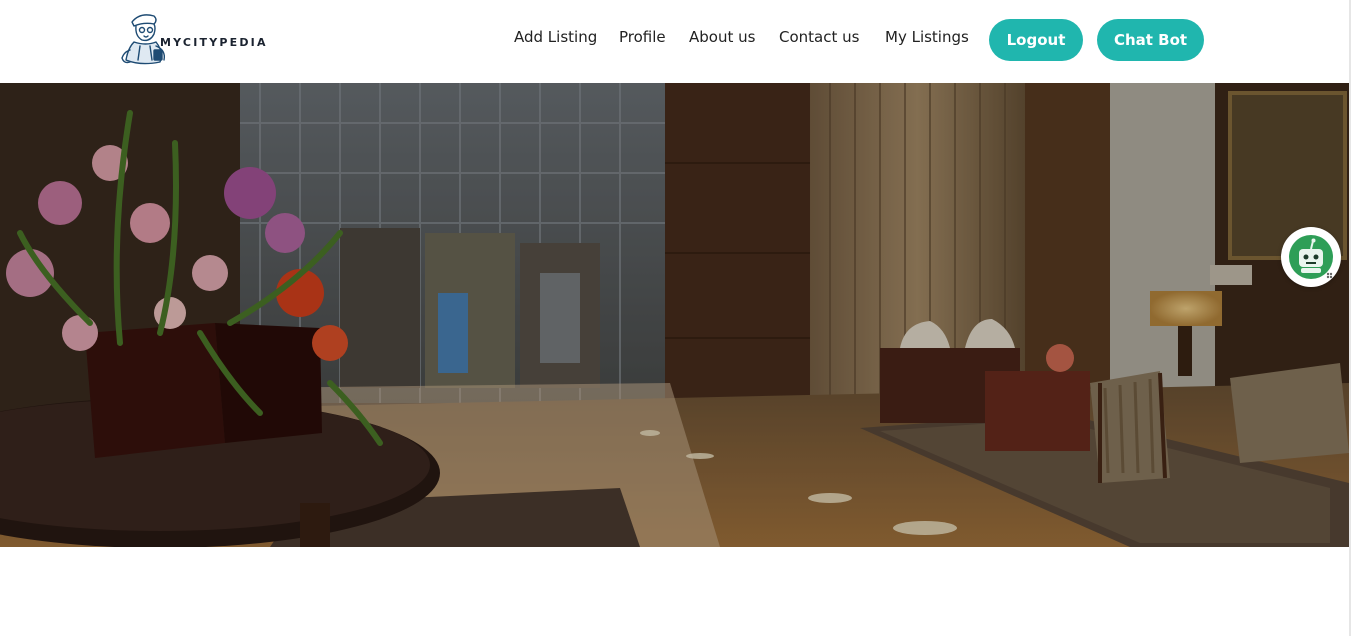 The image size is (1351, 636). I want to click on site-logo: MYCITYPEDIA, so click(194, 39).